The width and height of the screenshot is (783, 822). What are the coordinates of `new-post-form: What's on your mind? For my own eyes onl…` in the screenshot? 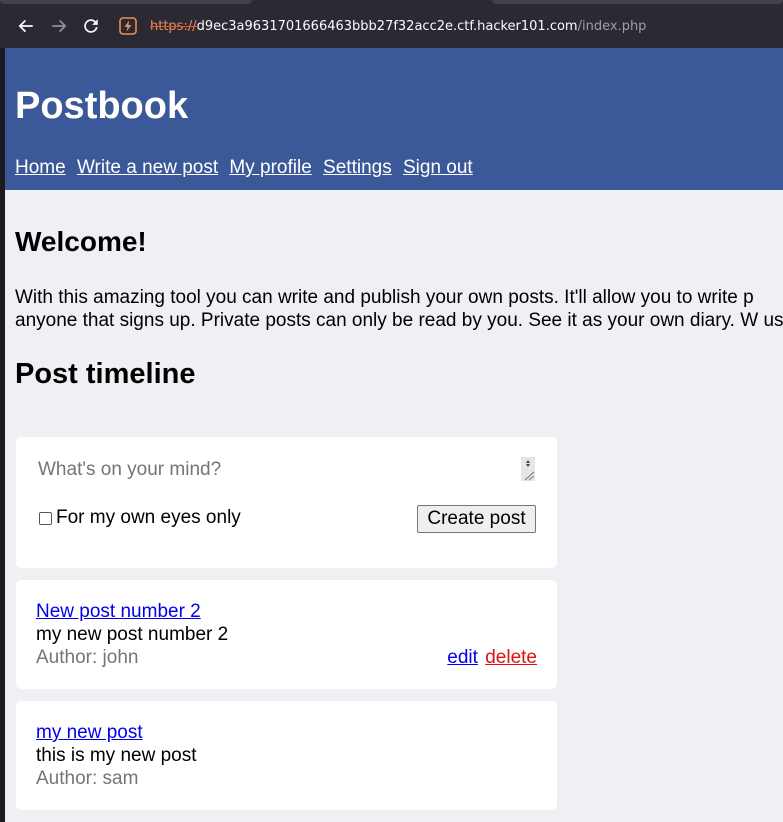 It's located at (286, 502).